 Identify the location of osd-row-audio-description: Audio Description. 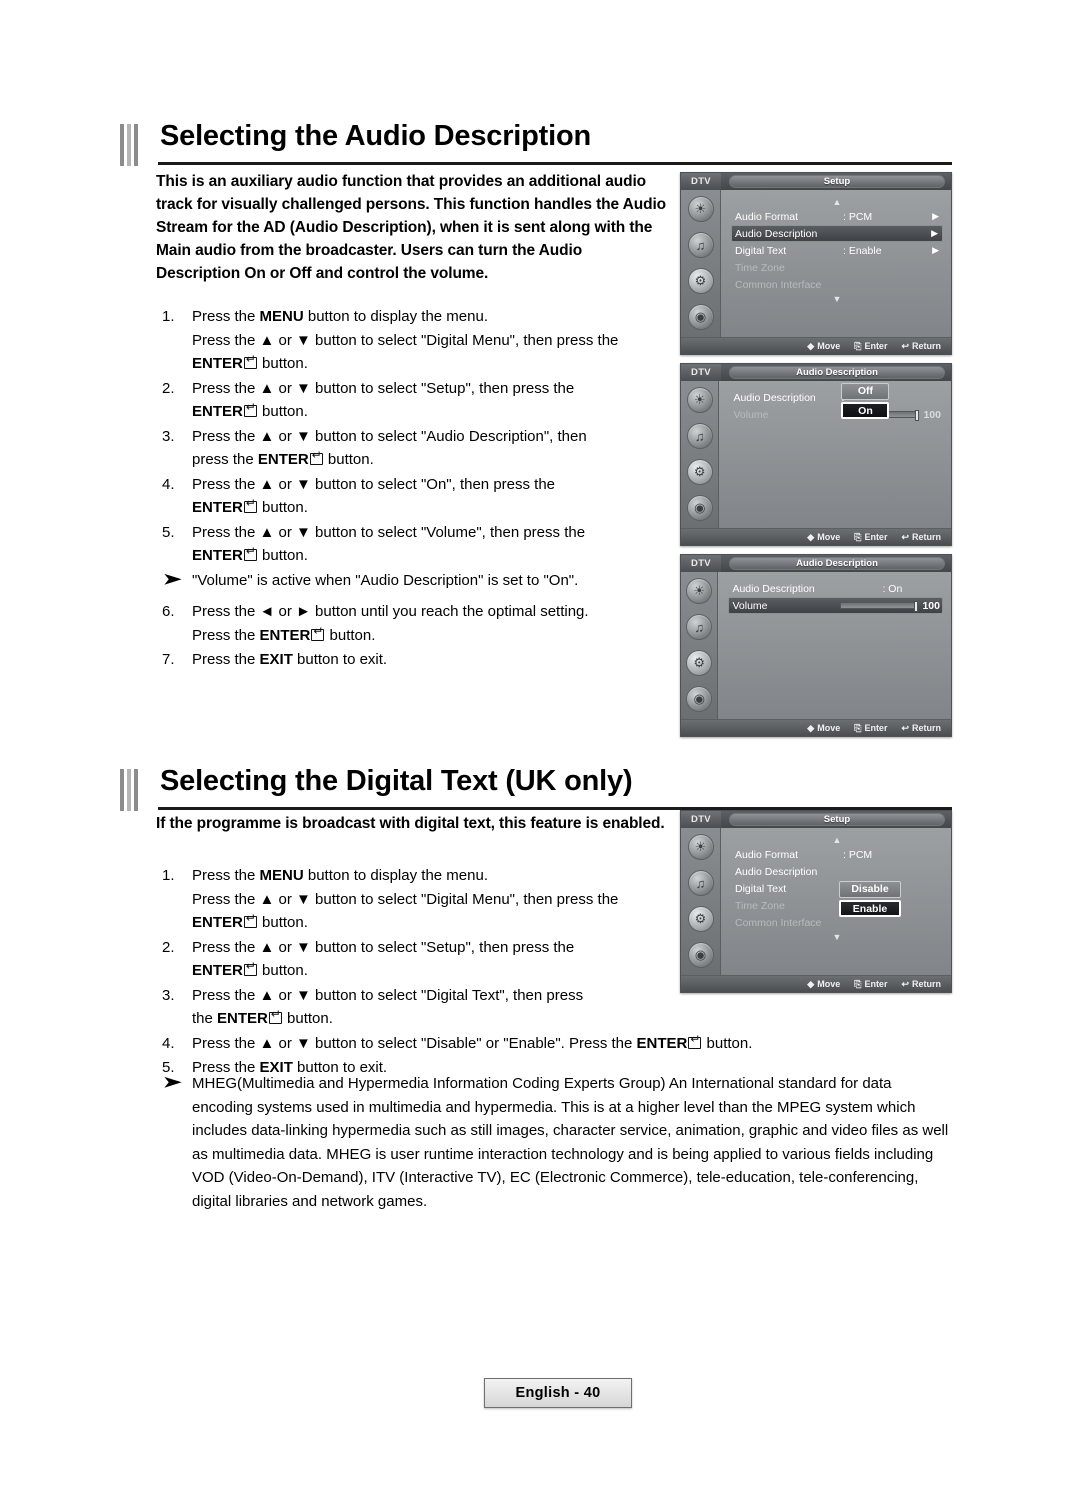
(837, 871).